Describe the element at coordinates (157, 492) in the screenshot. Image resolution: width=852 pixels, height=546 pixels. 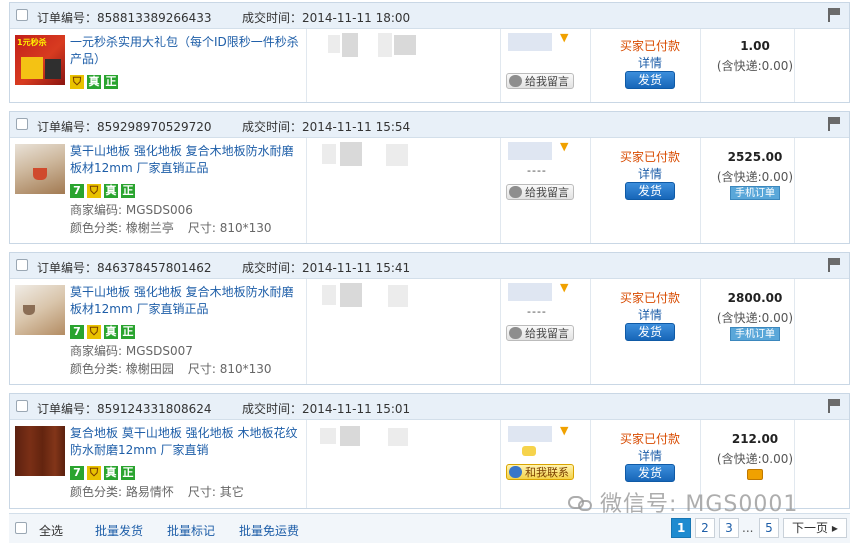
I see `sku-info: 颜色分类: 路易情怀 尺寸: 其它` at that location.